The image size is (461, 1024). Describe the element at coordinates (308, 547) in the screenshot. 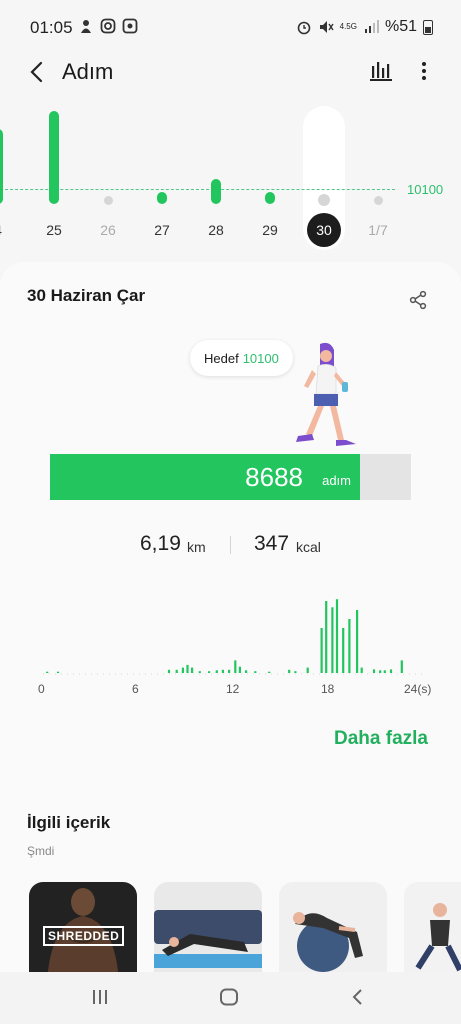

I see `calories-unit: kcal` at that location.